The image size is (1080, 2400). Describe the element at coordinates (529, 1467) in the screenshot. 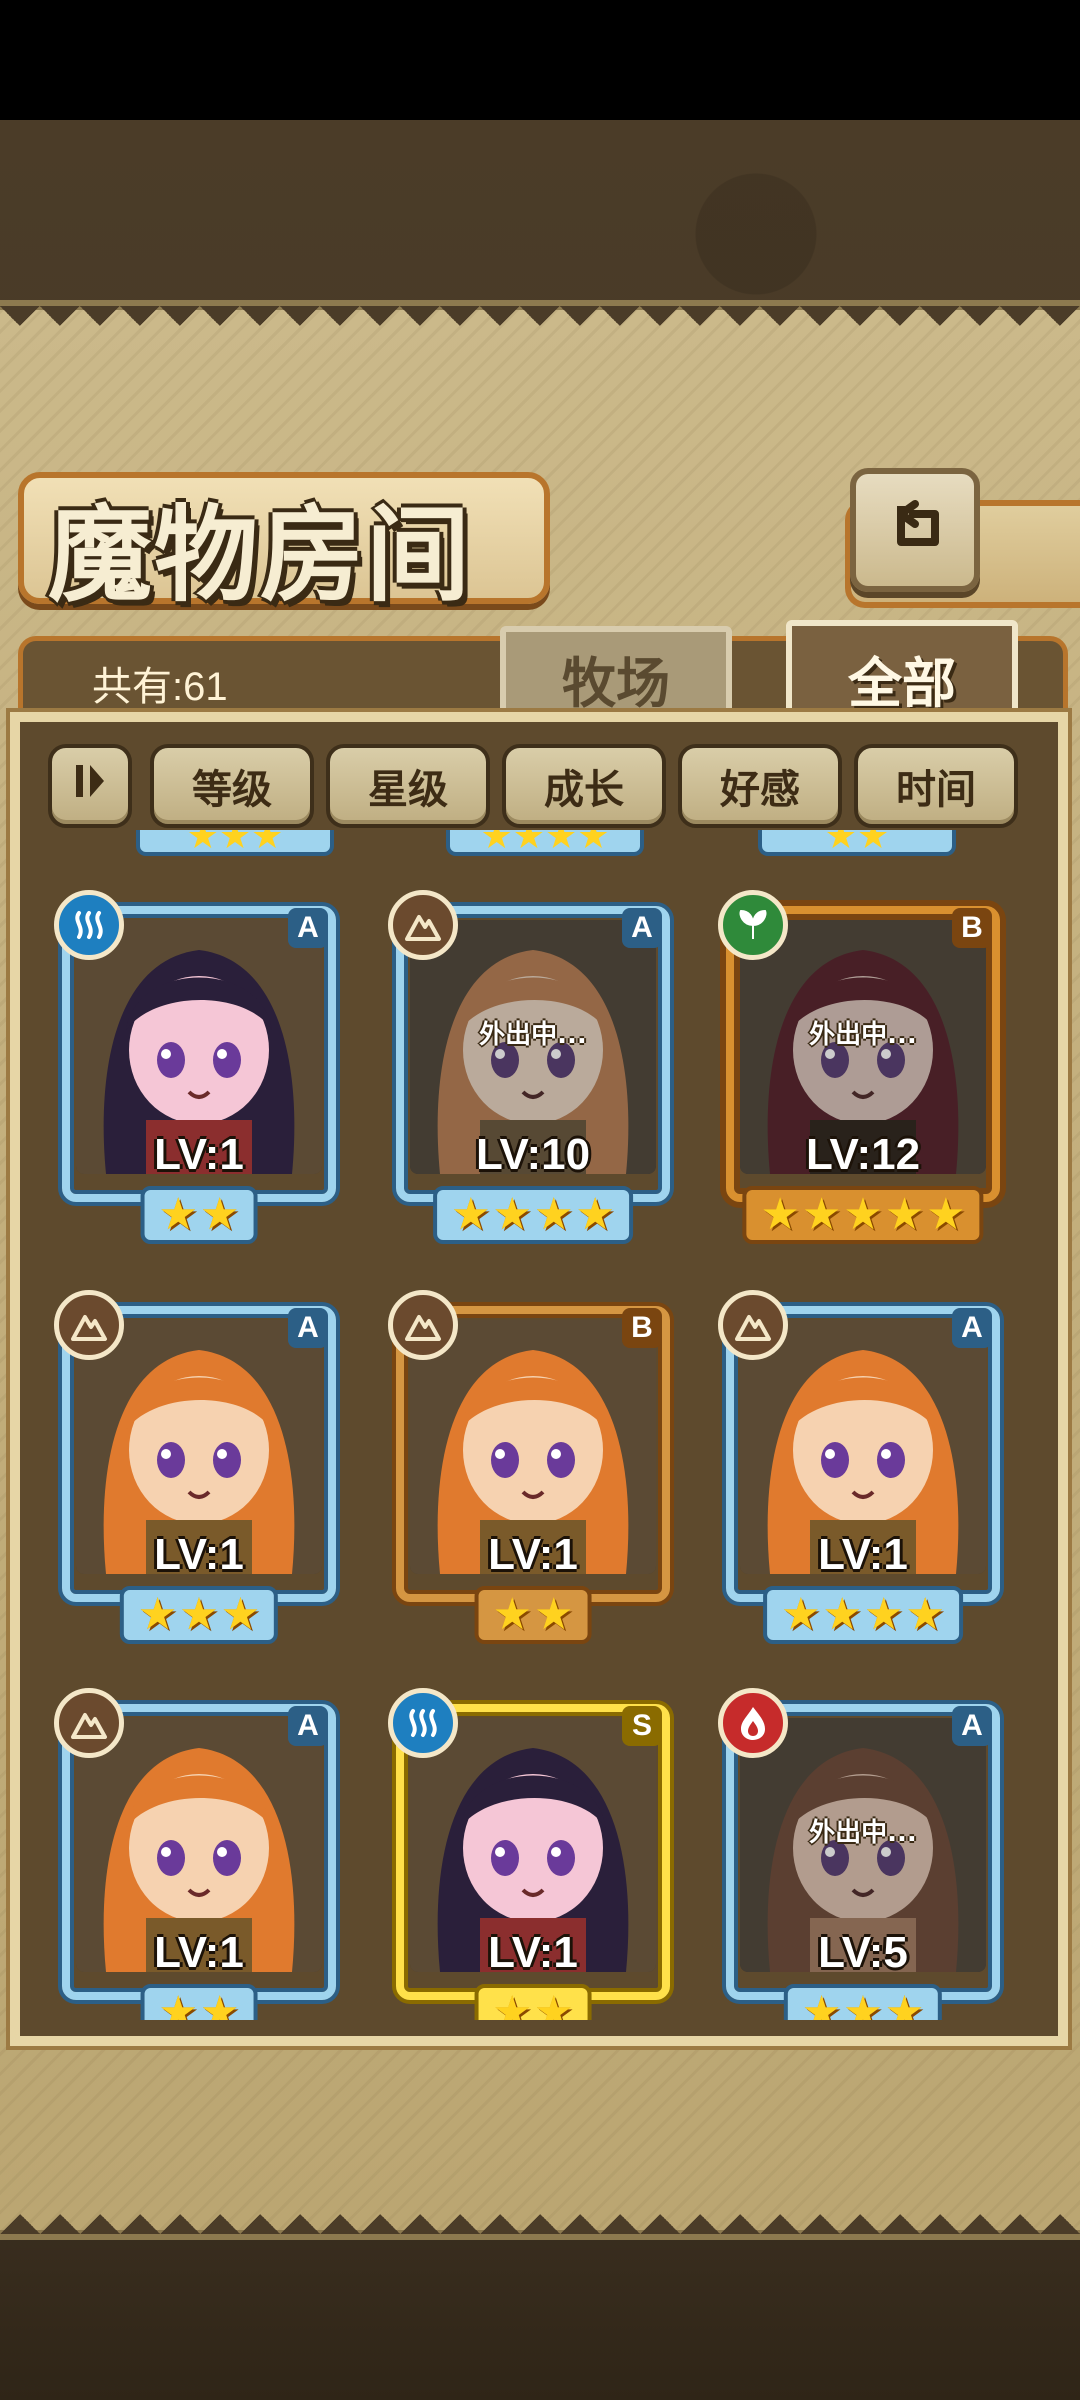

I see `monster-card: LV:1 ★ ★ B` at that location.